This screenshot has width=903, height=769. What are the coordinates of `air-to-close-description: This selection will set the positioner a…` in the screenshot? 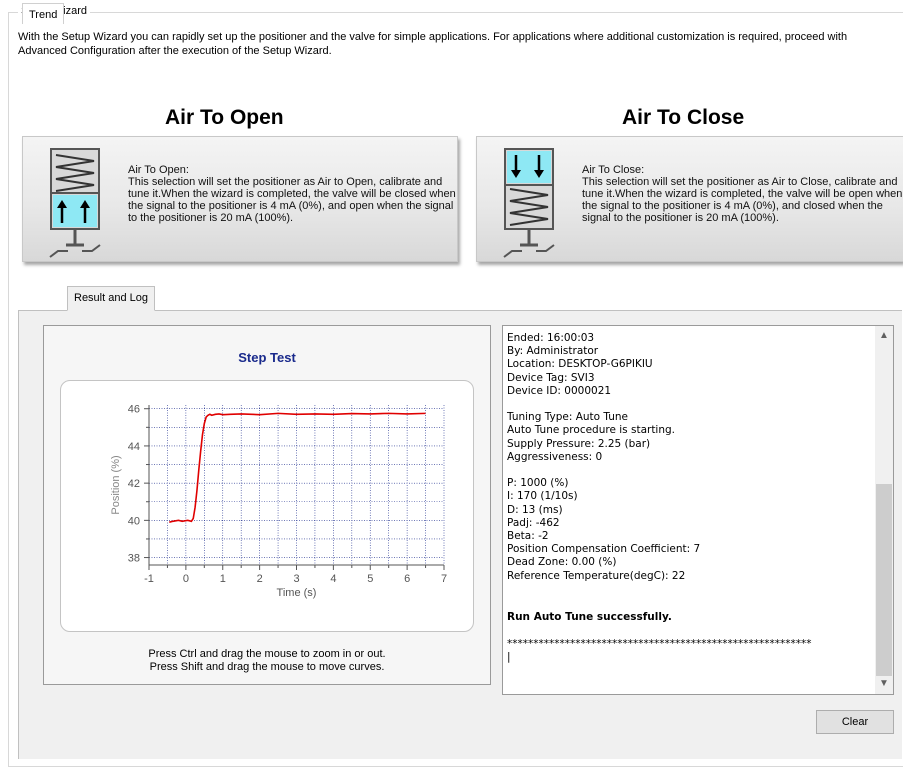 It's located at (742, 200).